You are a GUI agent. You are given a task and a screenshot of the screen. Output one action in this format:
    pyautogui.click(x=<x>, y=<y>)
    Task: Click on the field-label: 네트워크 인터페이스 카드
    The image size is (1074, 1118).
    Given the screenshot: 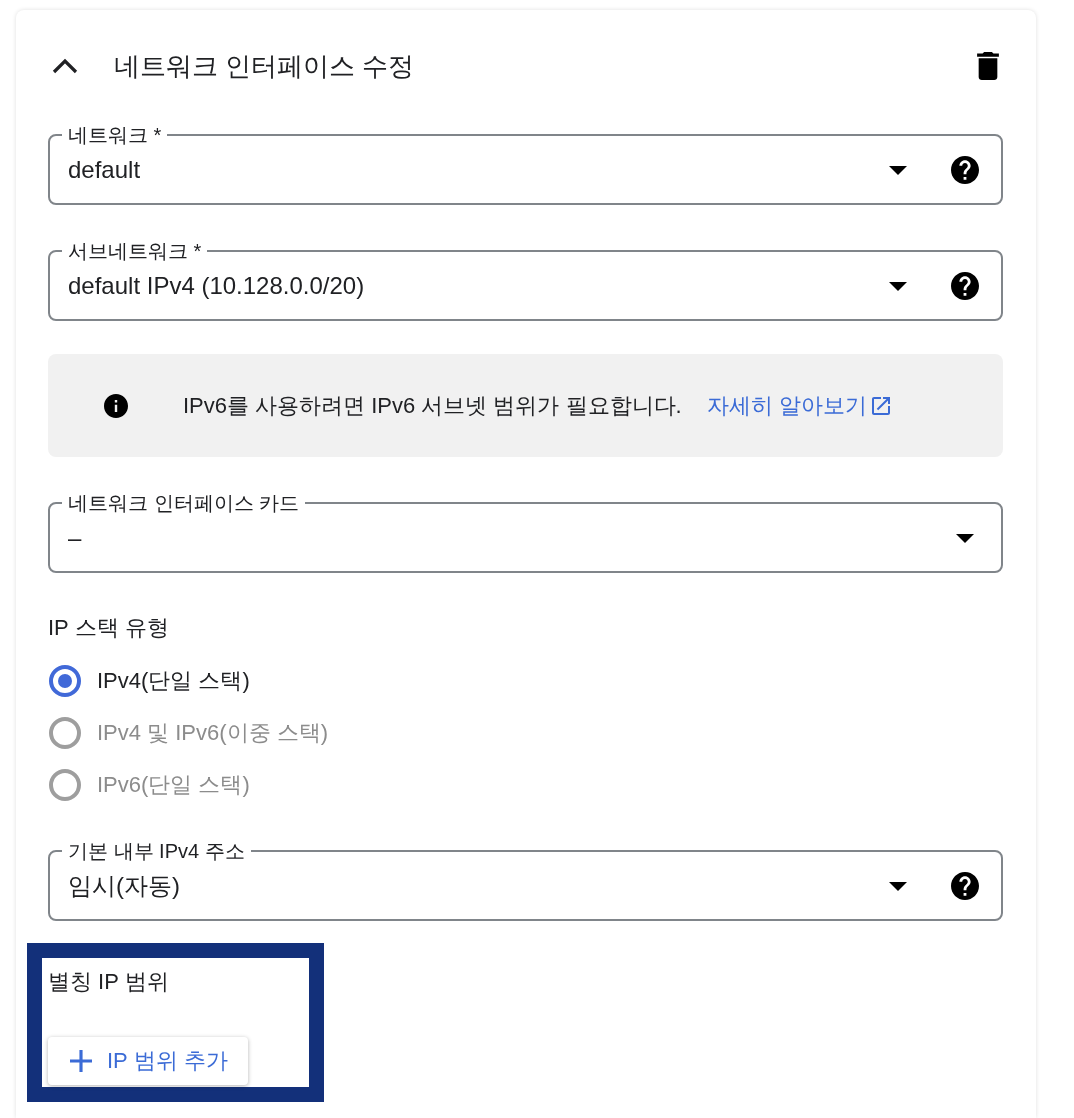 What is the action you would take?
    pyautogui.click(x=184, y=503)
    